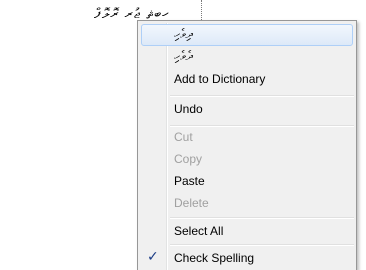 The width and height of the screenshot is (366, 270). I want to click on spelling-suggestion-1: ދިވެހި, so click(247, 35).